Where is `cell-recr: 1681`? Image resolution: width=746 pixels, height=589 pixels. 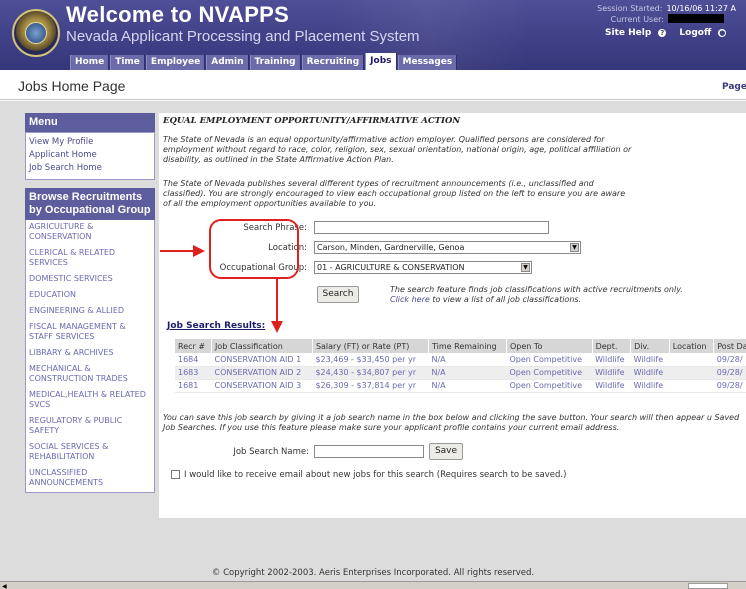 cell-recr: 1681 is located at coordinates (193, 386).